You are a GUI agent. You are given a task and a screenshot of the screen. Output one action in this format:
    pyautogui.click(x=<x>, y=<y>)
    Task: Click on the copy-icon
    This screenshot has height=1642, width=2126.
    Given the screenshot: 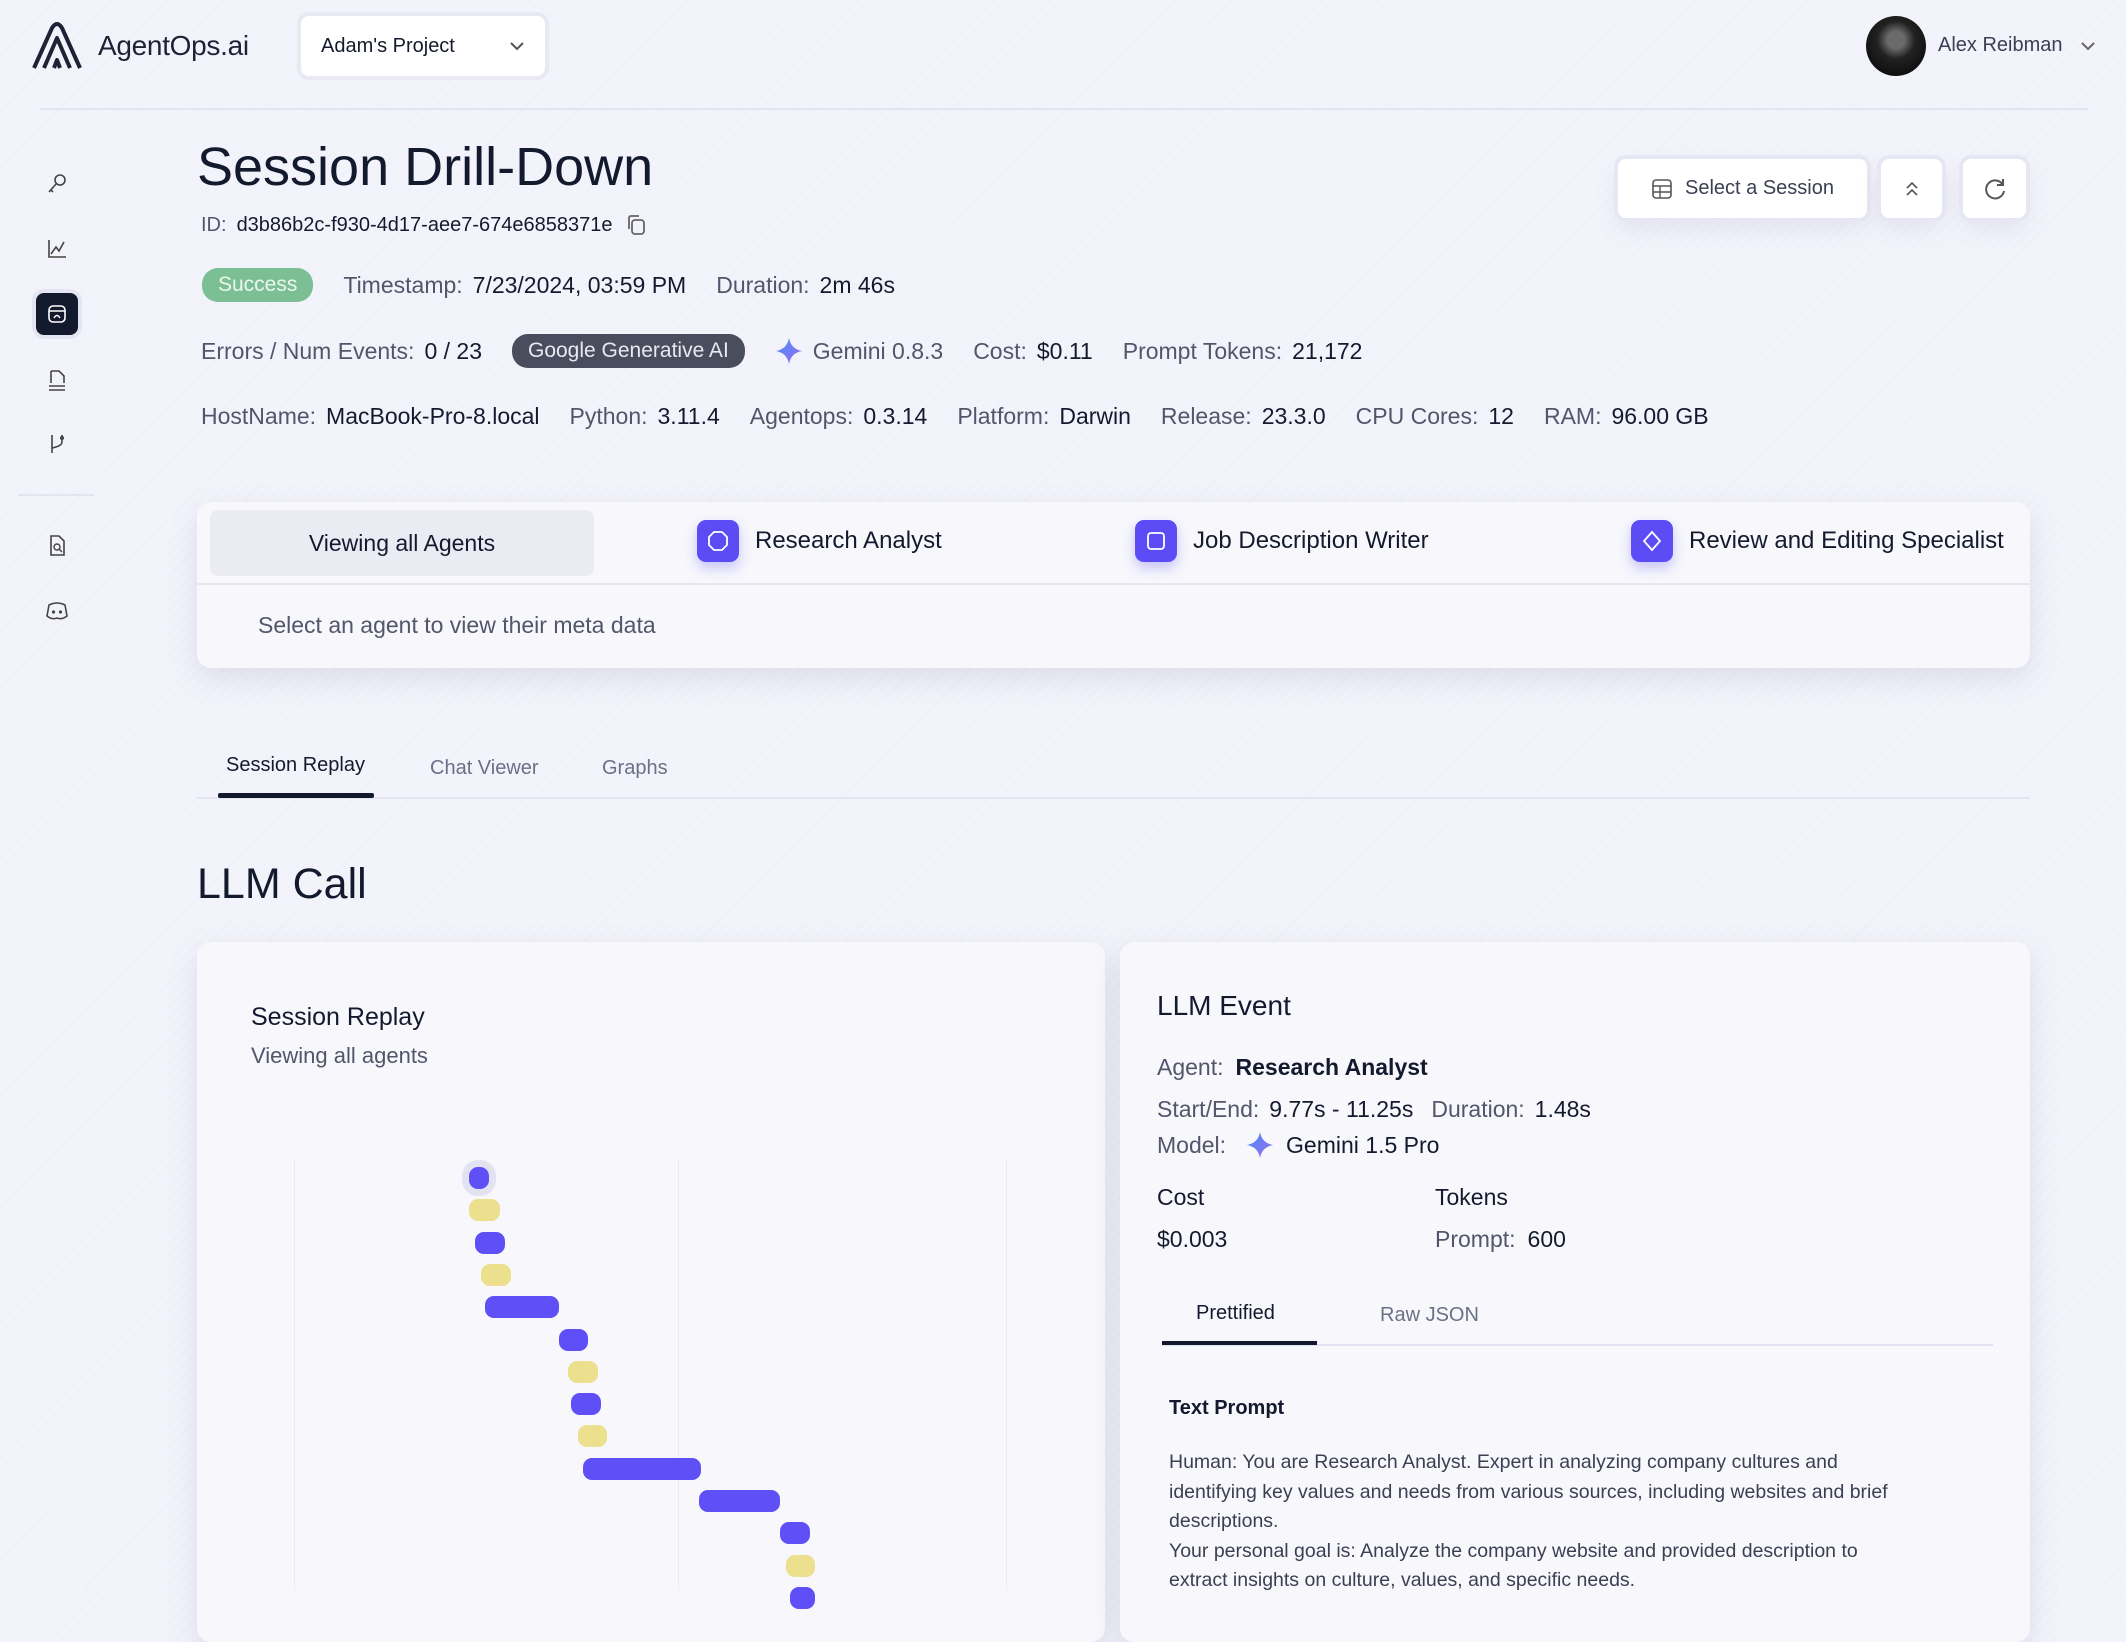 What is the action you would take?
    pyautogui.click(x=637, y=225)
    